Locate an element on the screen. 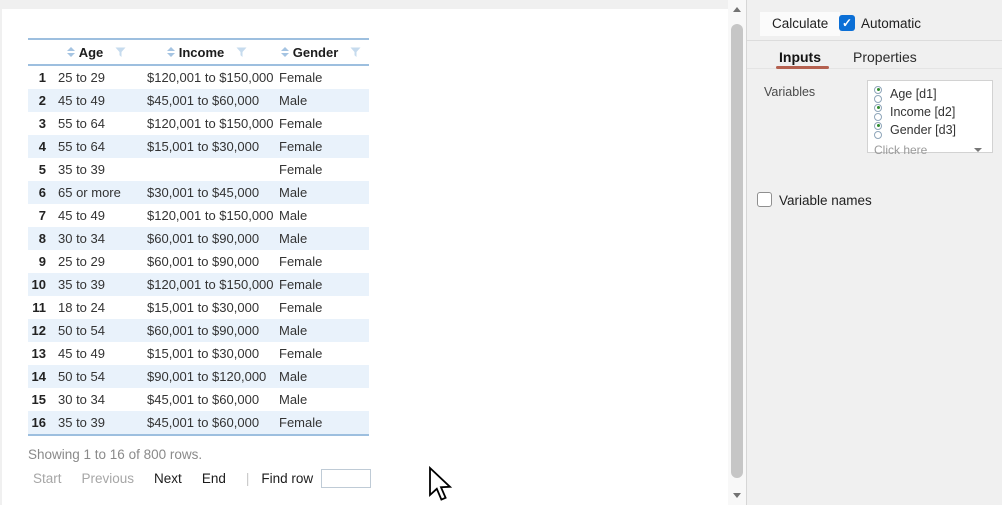  vertical-scrollbar is located at coordinates (737, 252).